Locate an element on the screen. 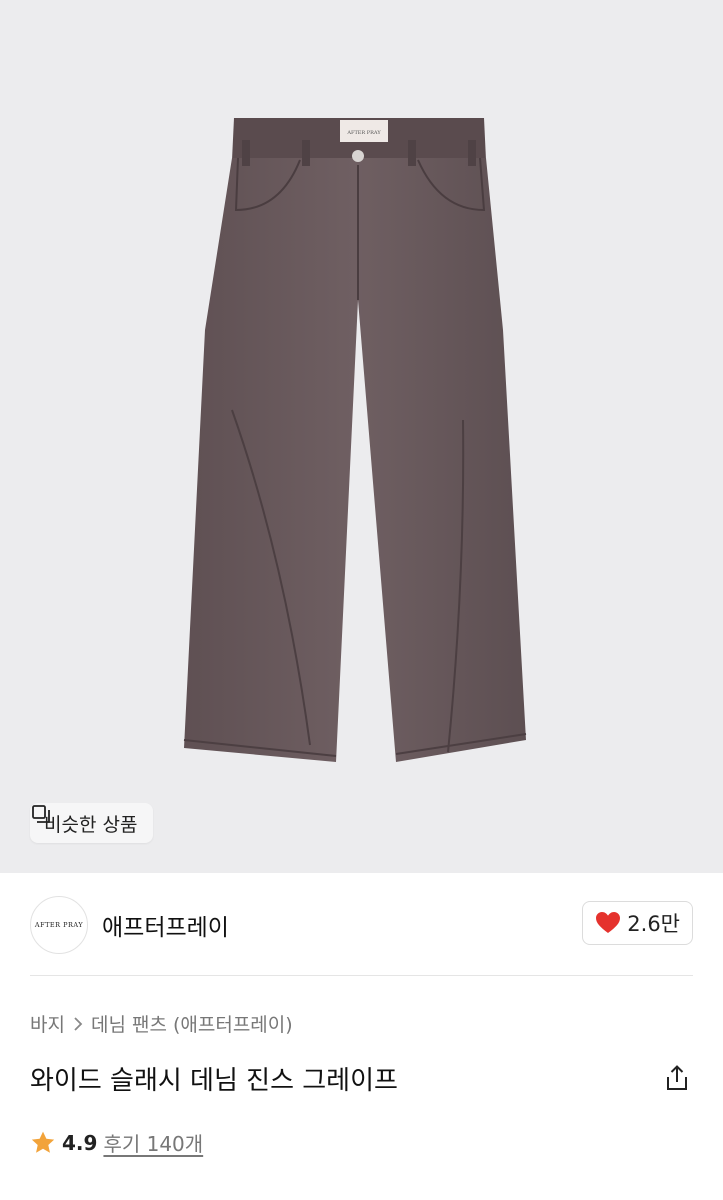  like-button: 2.6만 is located at coordinates (637, 923).